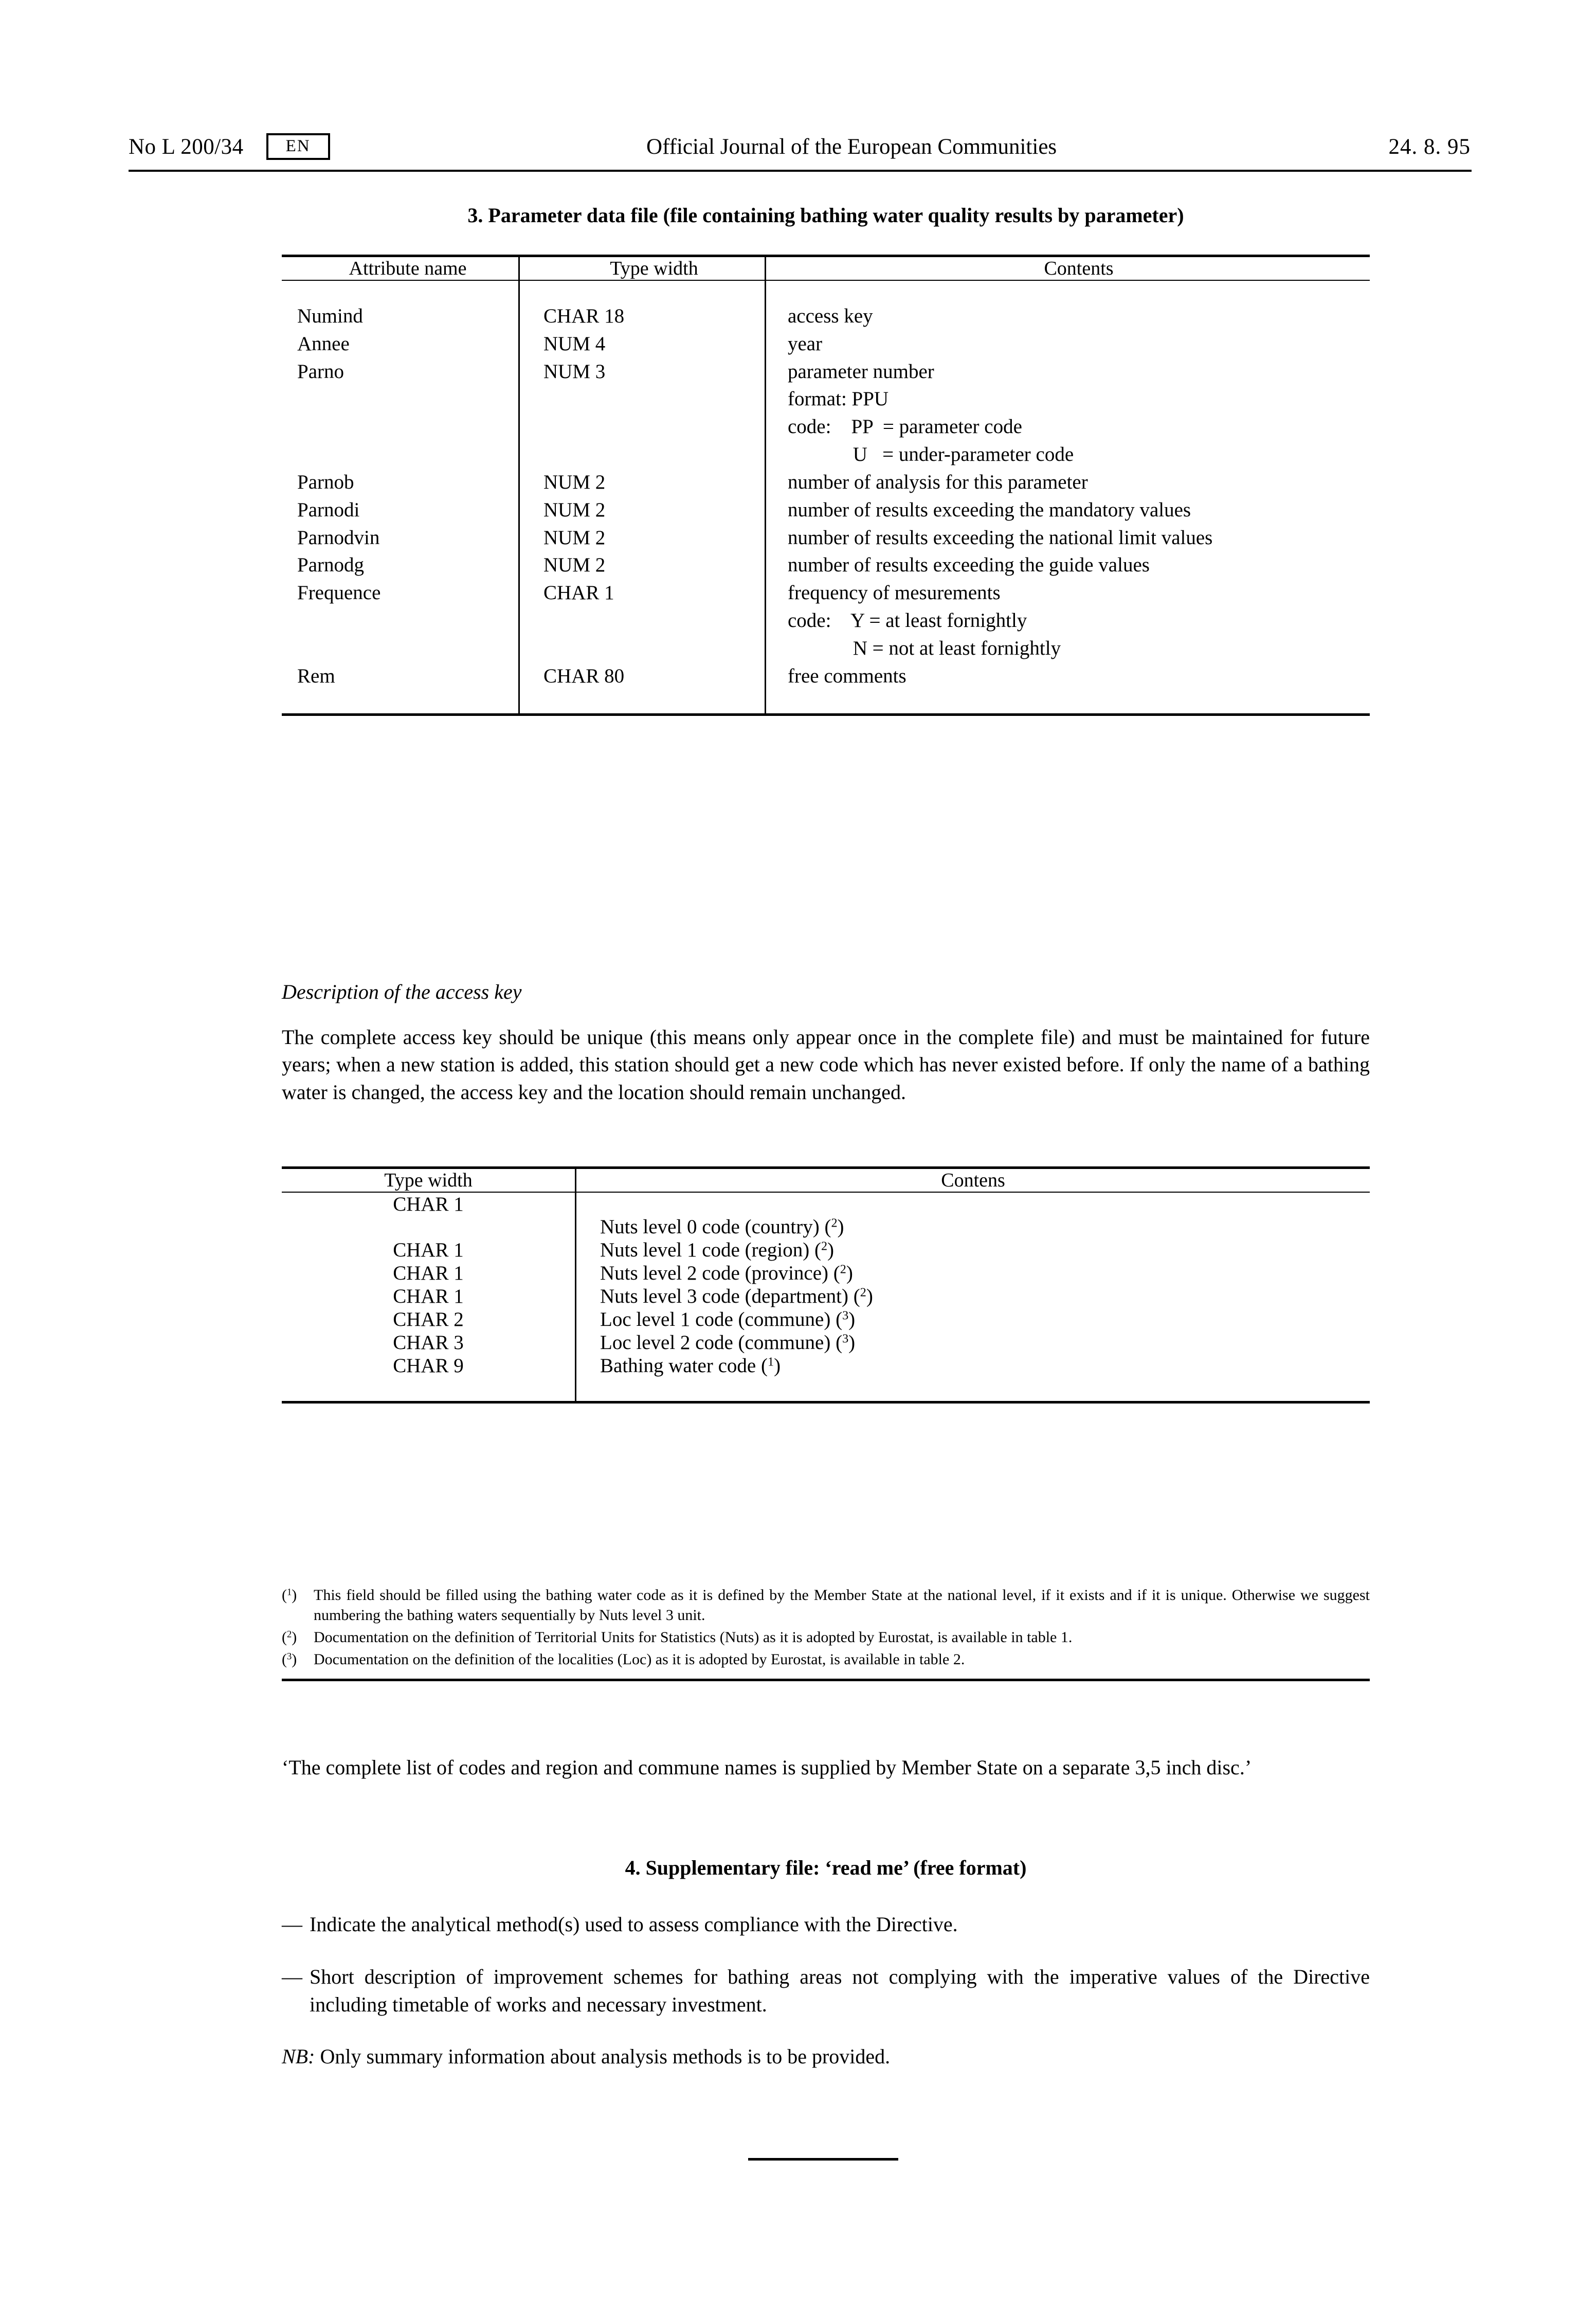 Image resolution: width=1596 pixels, height=2321 pixels. Describe the element at coordinates (715, 1343) in the screenshot. I see `contents-text: Loc level 2 code (commune)` at that location.